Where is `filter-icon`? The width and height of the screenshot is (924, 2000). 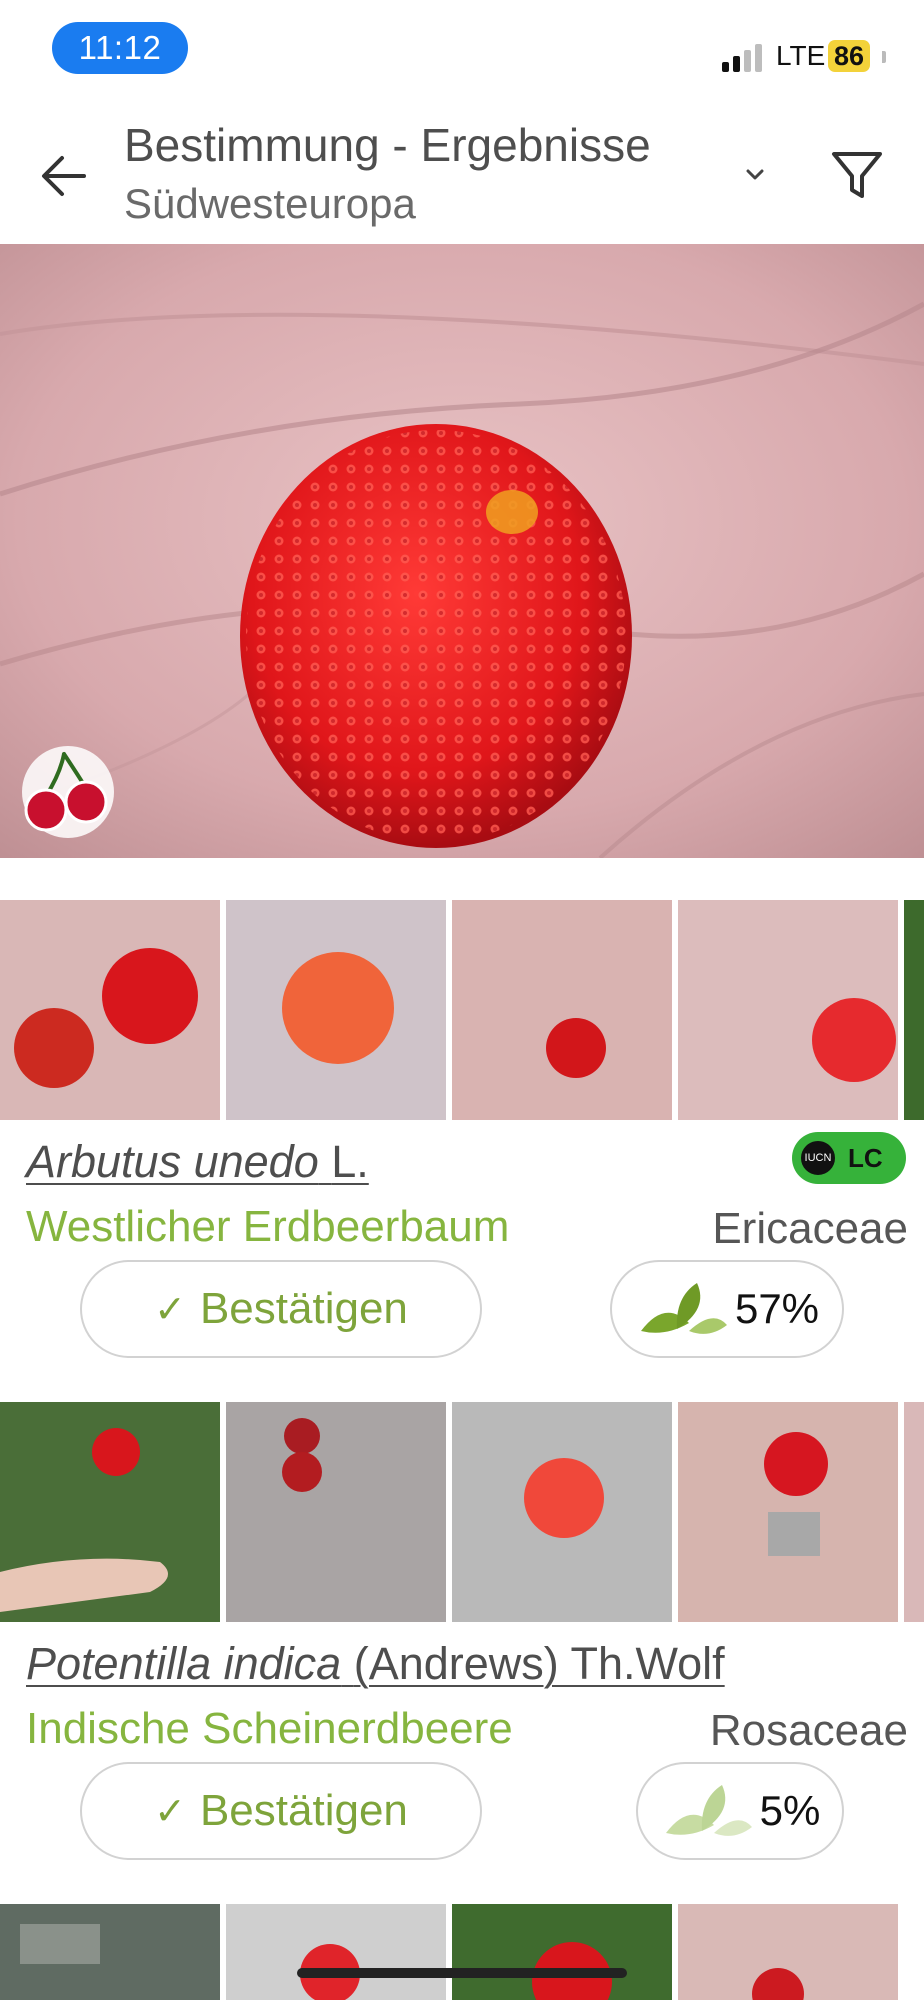
filter-icon is located at coordinates (857, 176).